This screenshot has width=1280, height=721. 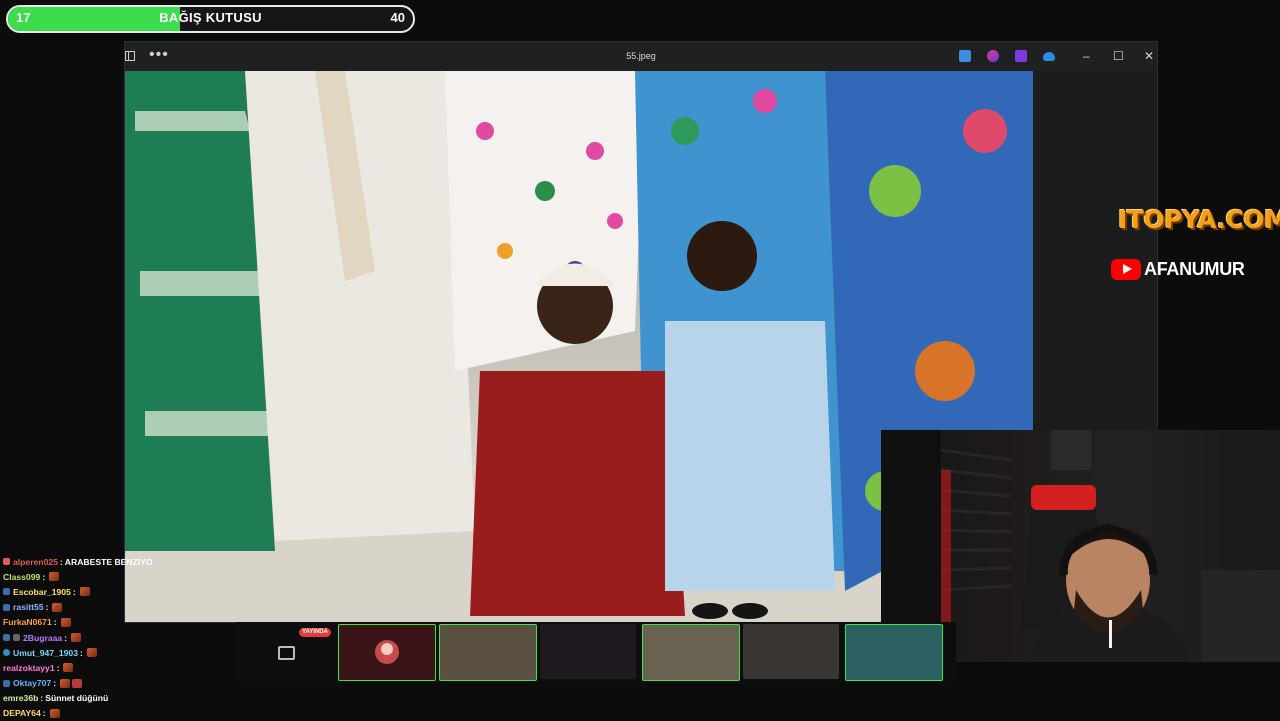 I want to click on live-badge: YAYINDA, so click(x=315, y=632).